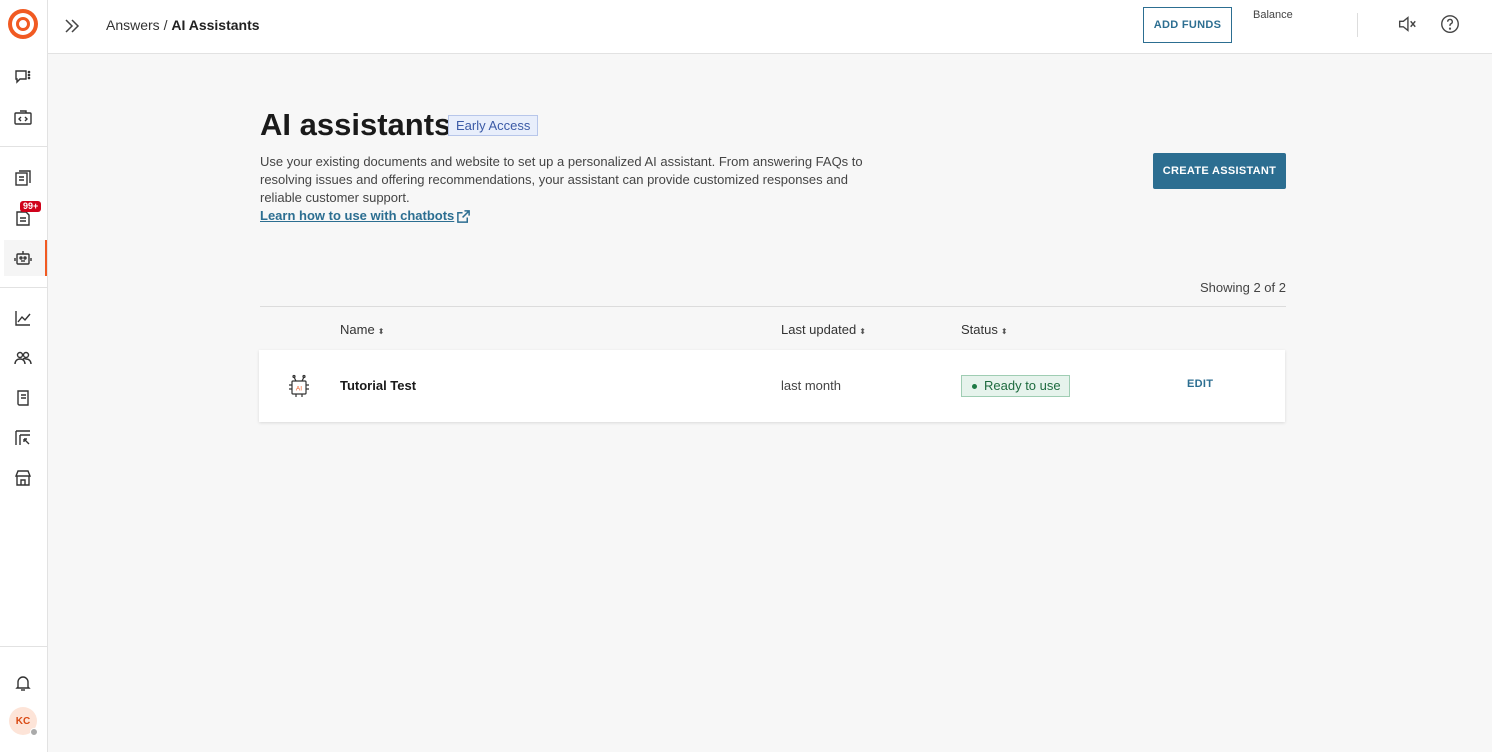 Image resolution: width=1492 pixels, height=752 pixels. Describe the element at coordinates (357, 215) in the screenshot. I see `learn-link: Learn how to use with chatbots` at that location.